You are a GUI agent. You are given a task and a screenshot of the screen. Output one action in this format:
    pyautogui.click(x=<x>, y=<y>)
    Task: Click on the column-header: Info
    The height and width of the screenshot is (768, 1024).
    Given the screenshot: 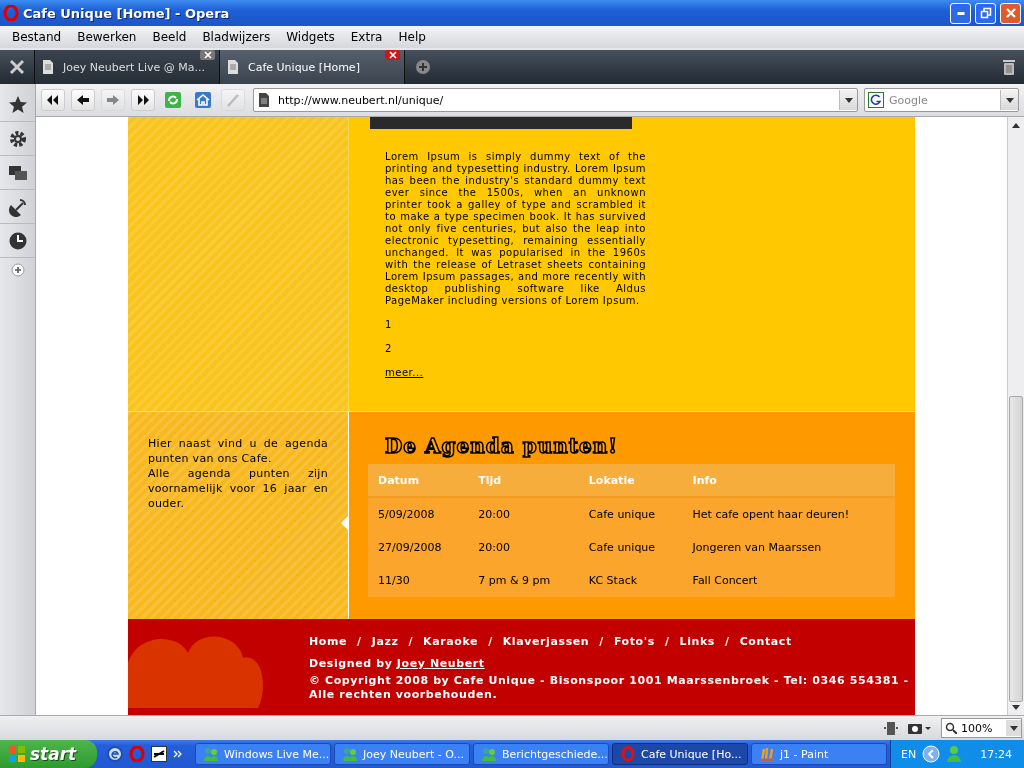 What is the action you would take?
    pyautogui.click(x=788, y=480)
    